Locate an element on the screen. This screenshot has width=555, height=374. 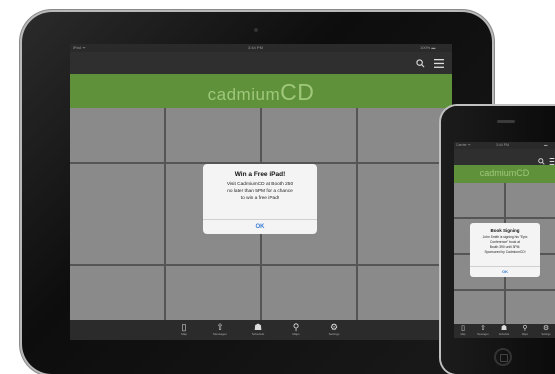
ipad-nav-bar is located at coordinates (261, 63).